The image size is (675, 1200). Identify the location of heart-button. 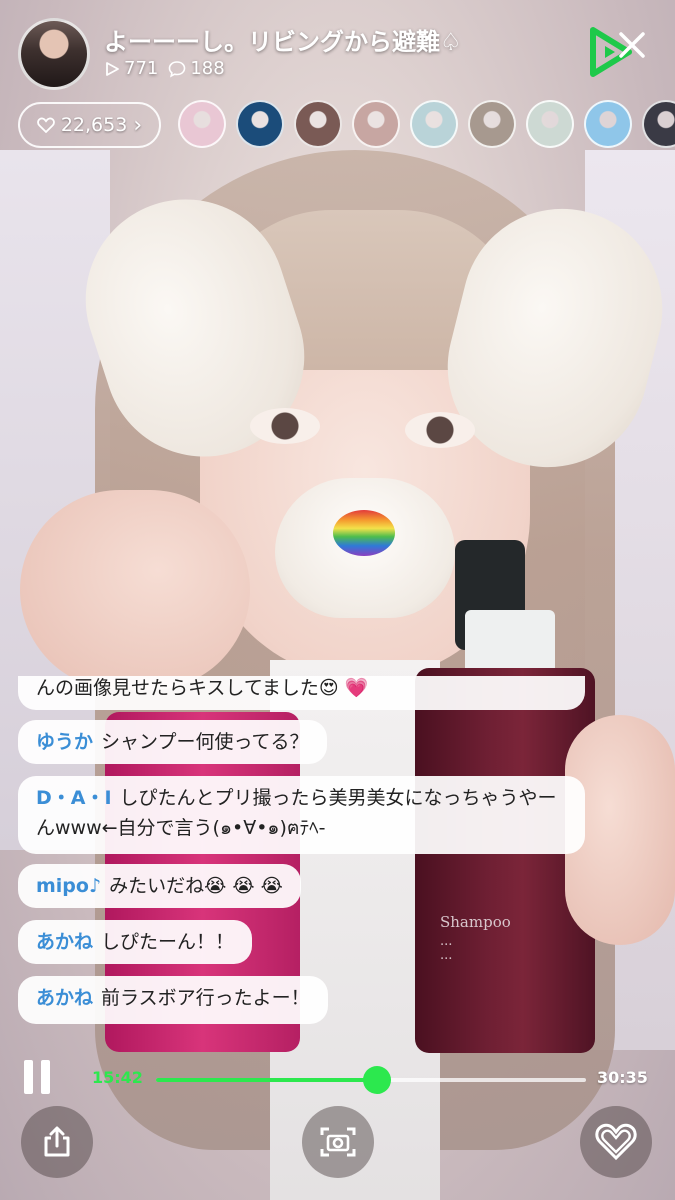
(616, 1142).